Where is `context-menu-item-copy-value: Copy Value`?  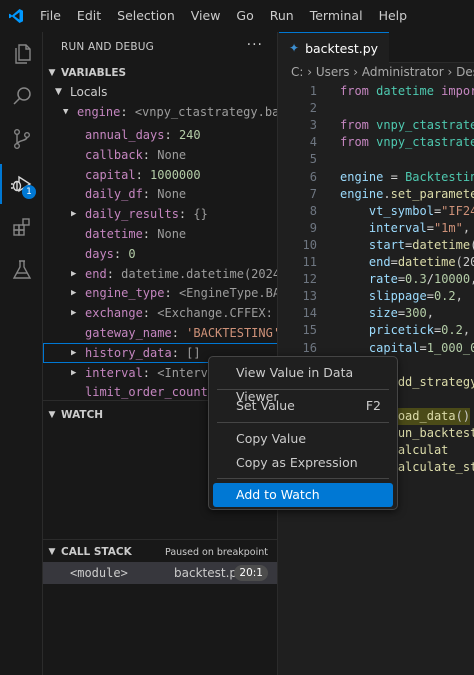
context-menu-item-copy-value: Copy Value is located at coordinates (303, 439).